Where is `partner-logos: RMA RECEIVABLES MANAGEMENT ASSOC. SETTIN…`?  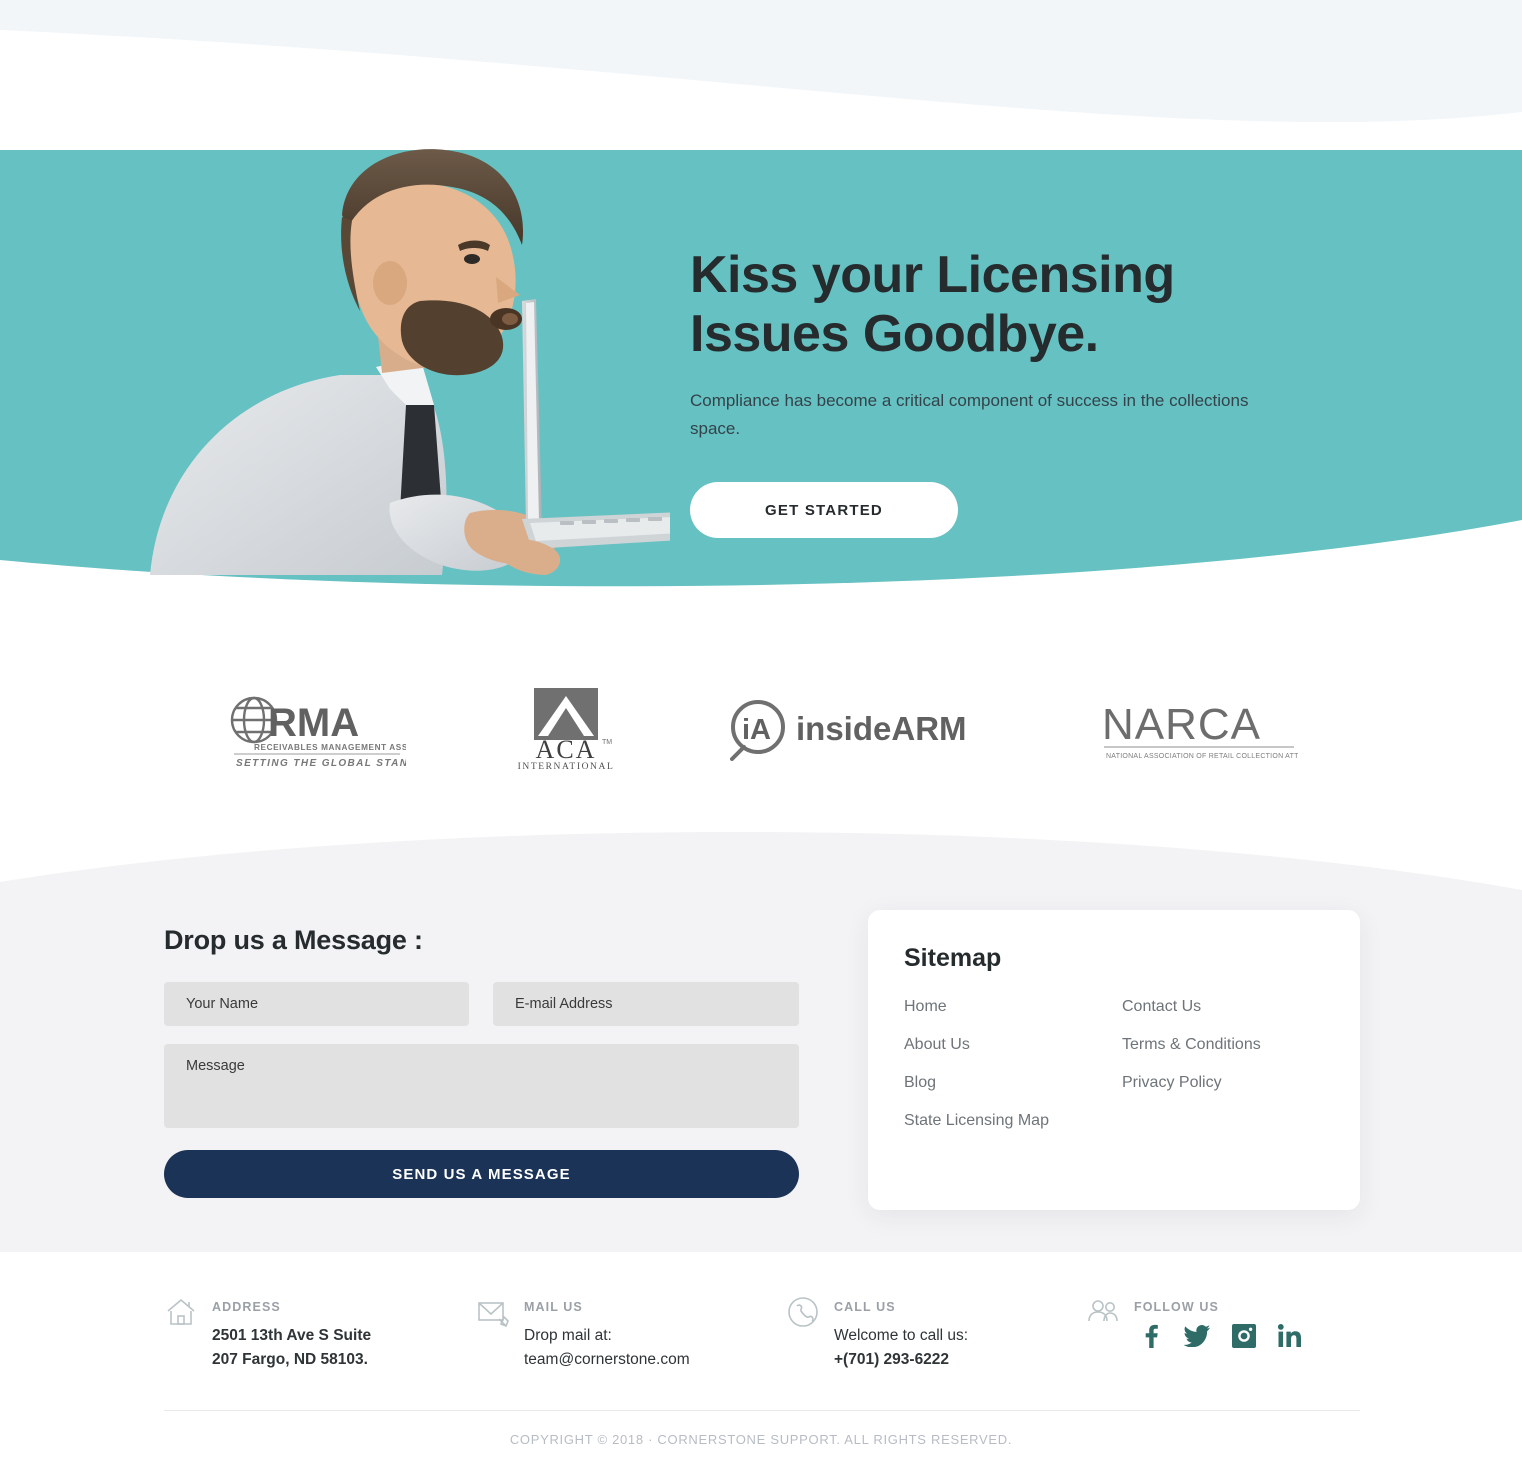
partner-logos: RMA RECEIVABLES MANAGEMENT ASSOC. SETTIN… is located at coordinates (761, 730).